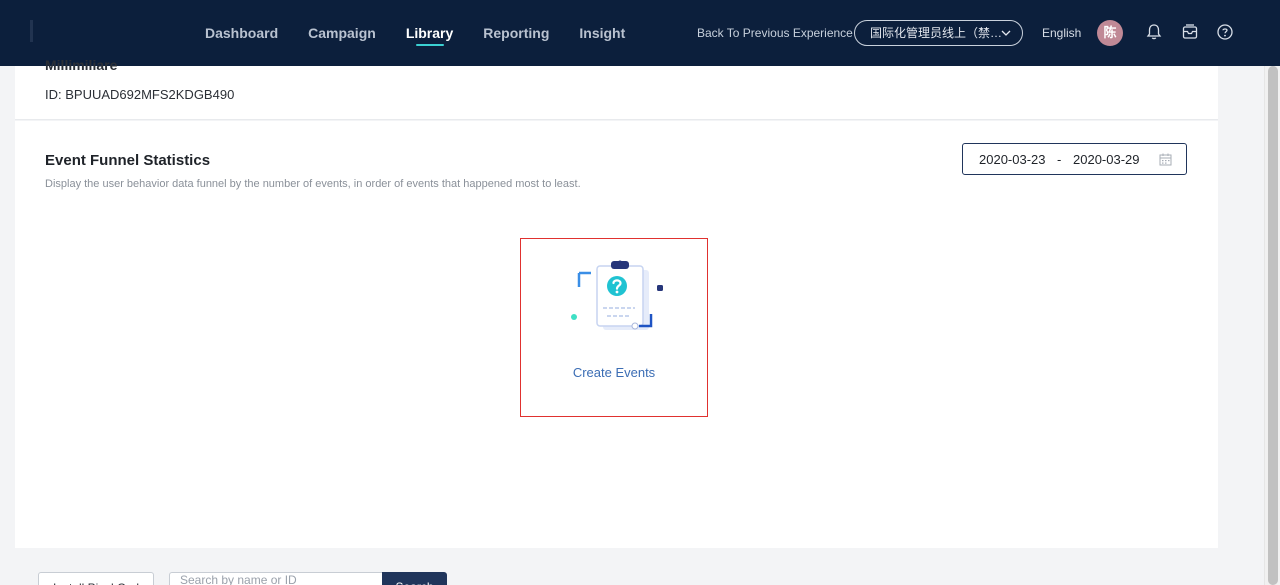  Describe the element at coordinates (414, 578) in the screenshot. I see `search-button: Search` at that location.